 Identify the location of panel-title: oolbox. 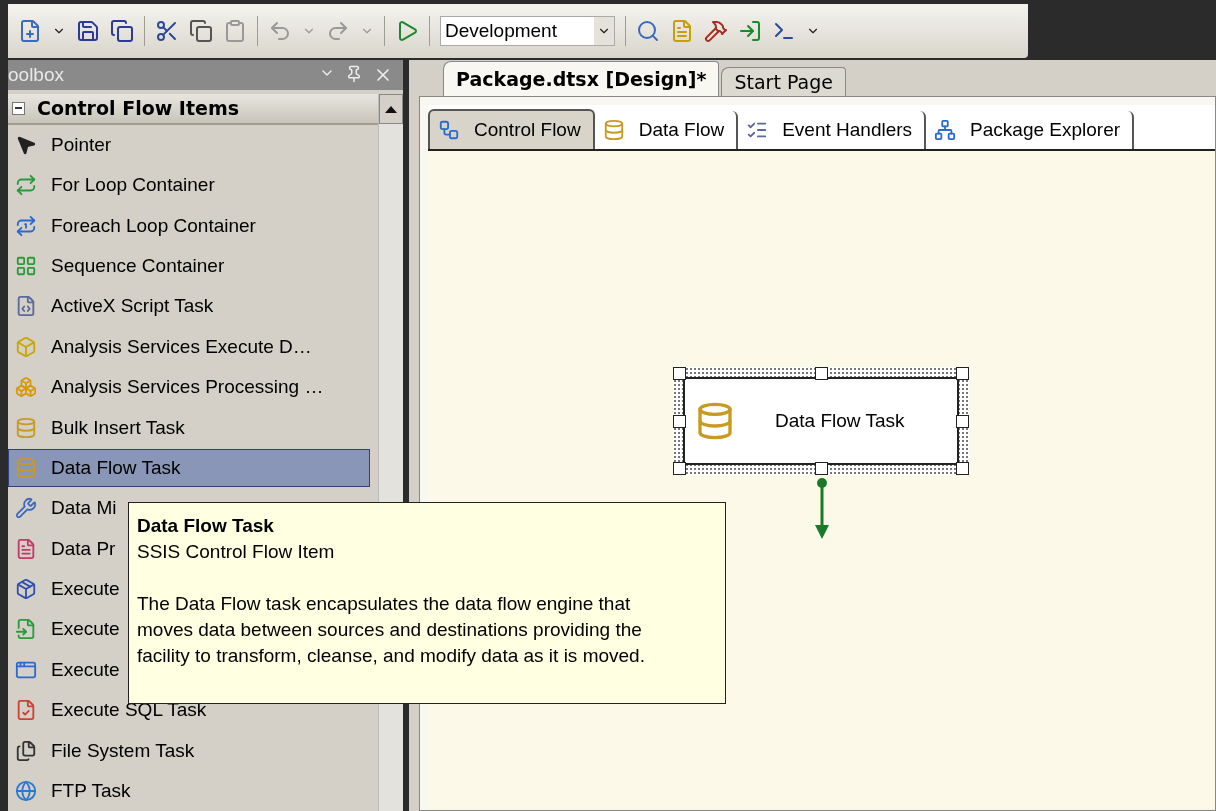
(36, 75).